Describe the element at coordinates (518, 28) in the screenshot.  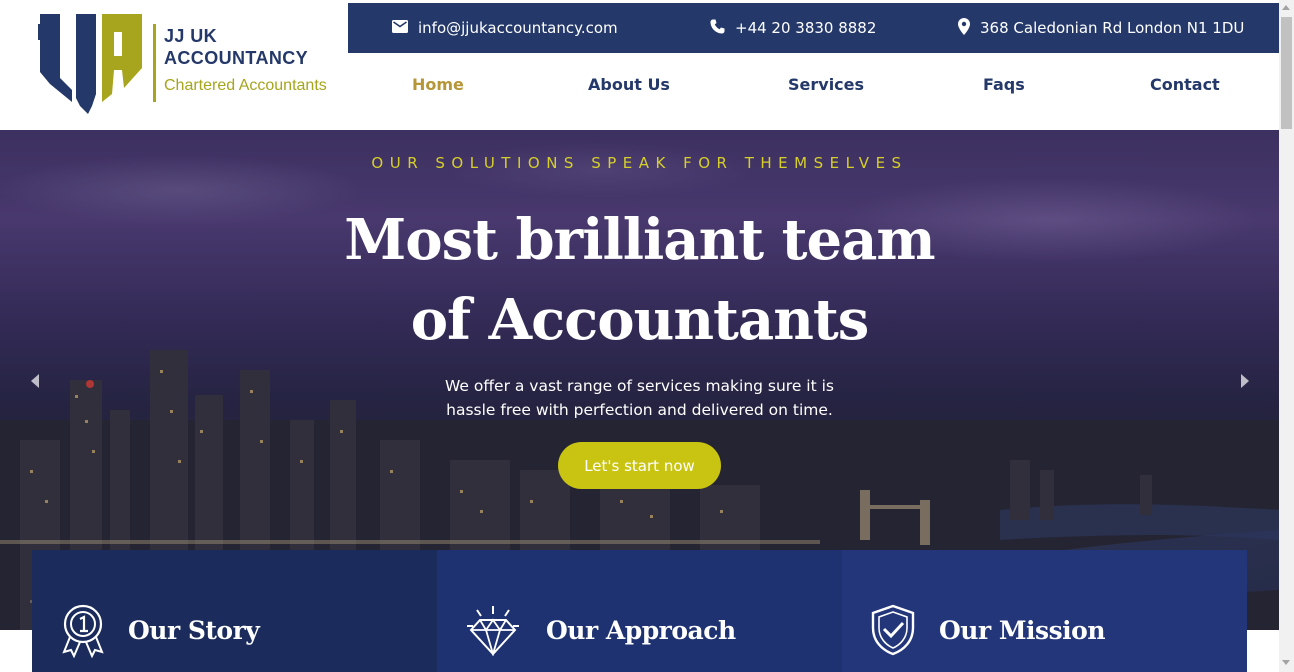
I see `email-text: info@jjukaccountancy.com` at that location.